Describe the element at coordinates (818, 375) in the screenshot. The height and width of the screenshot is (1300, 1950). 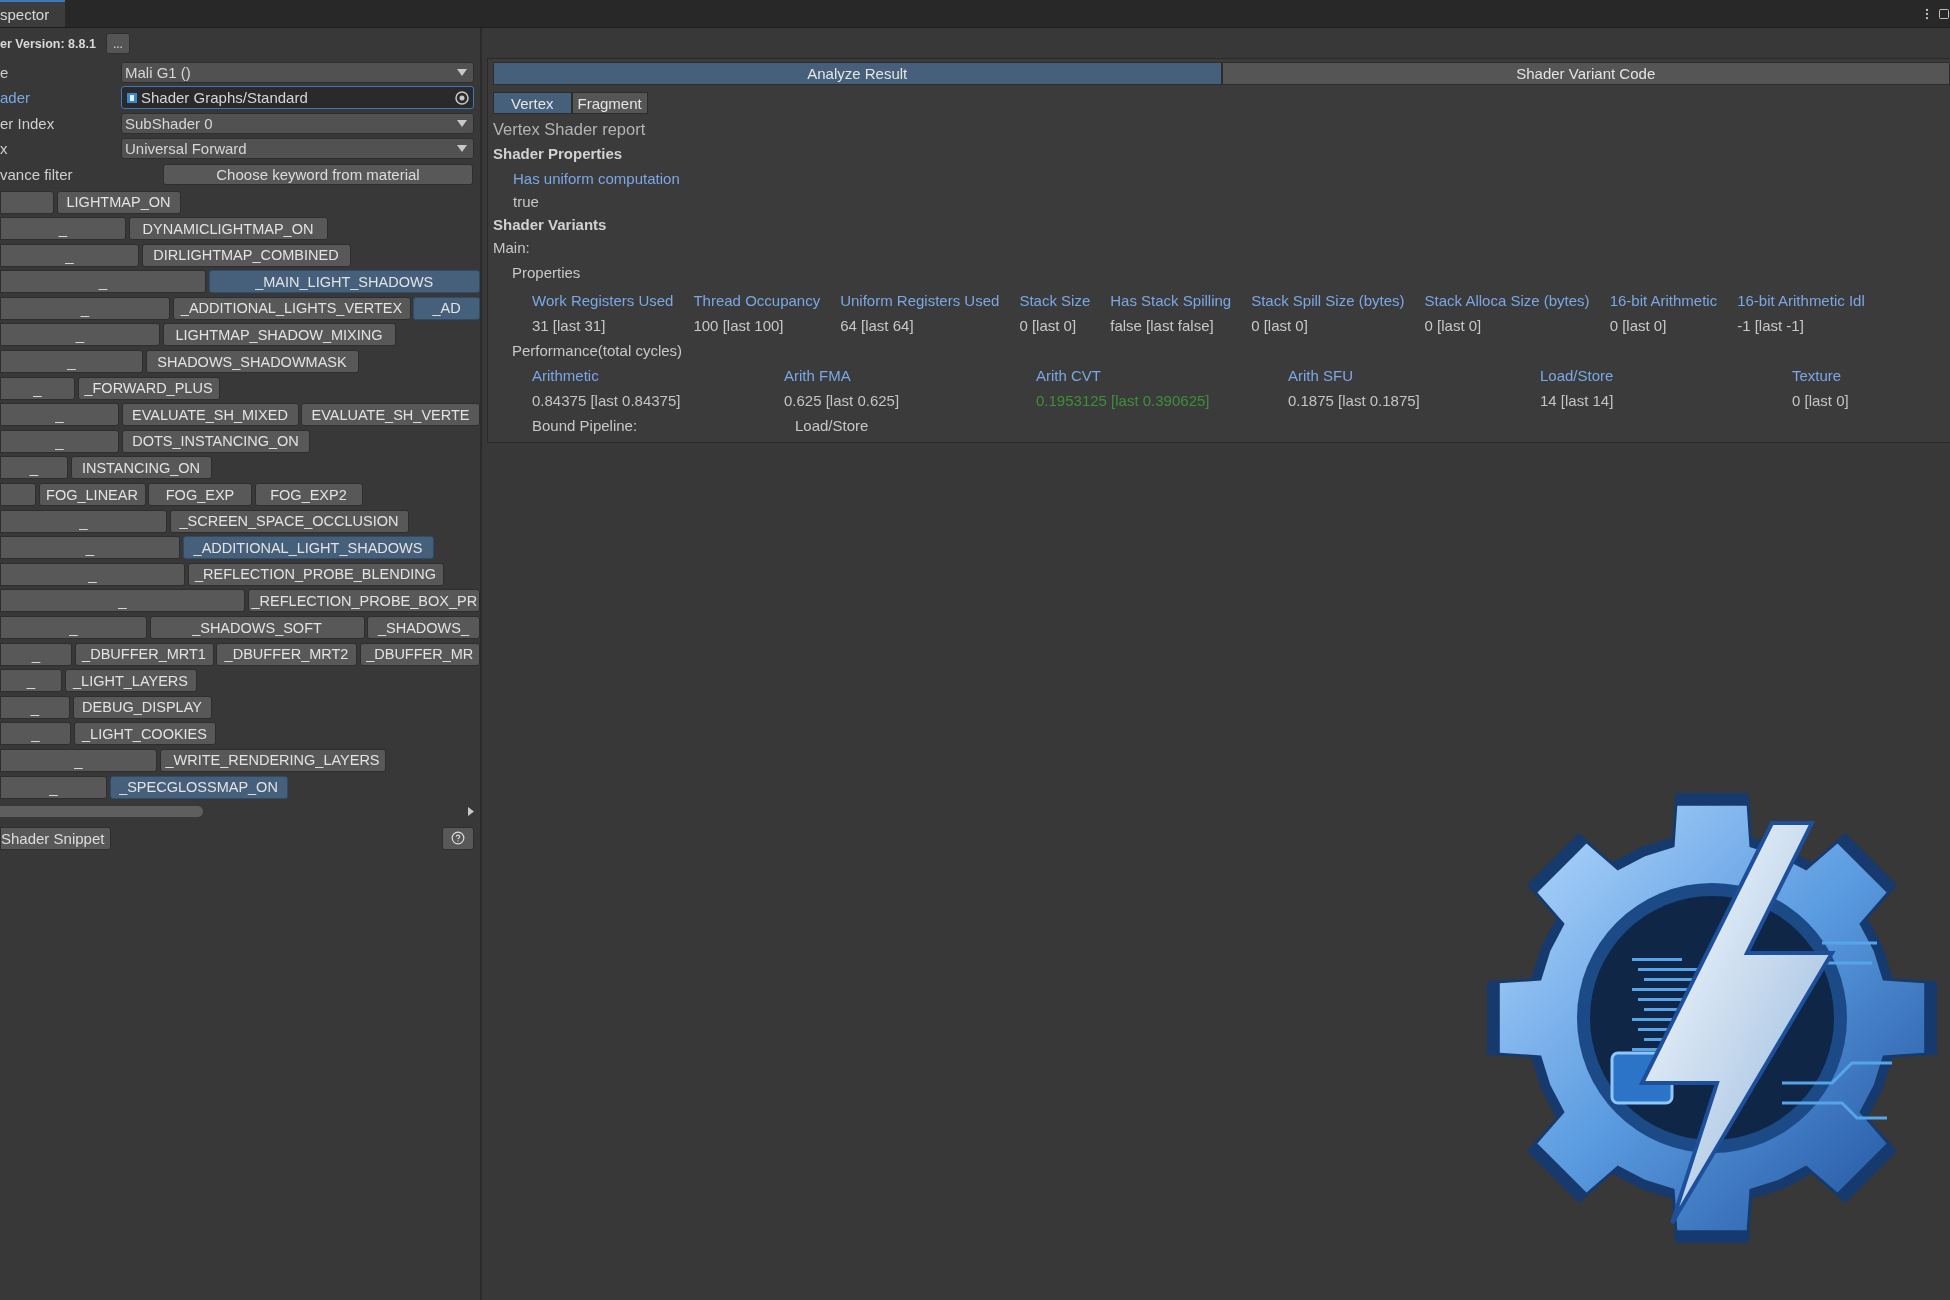
I see `column-header: Arith FMA` at that location.